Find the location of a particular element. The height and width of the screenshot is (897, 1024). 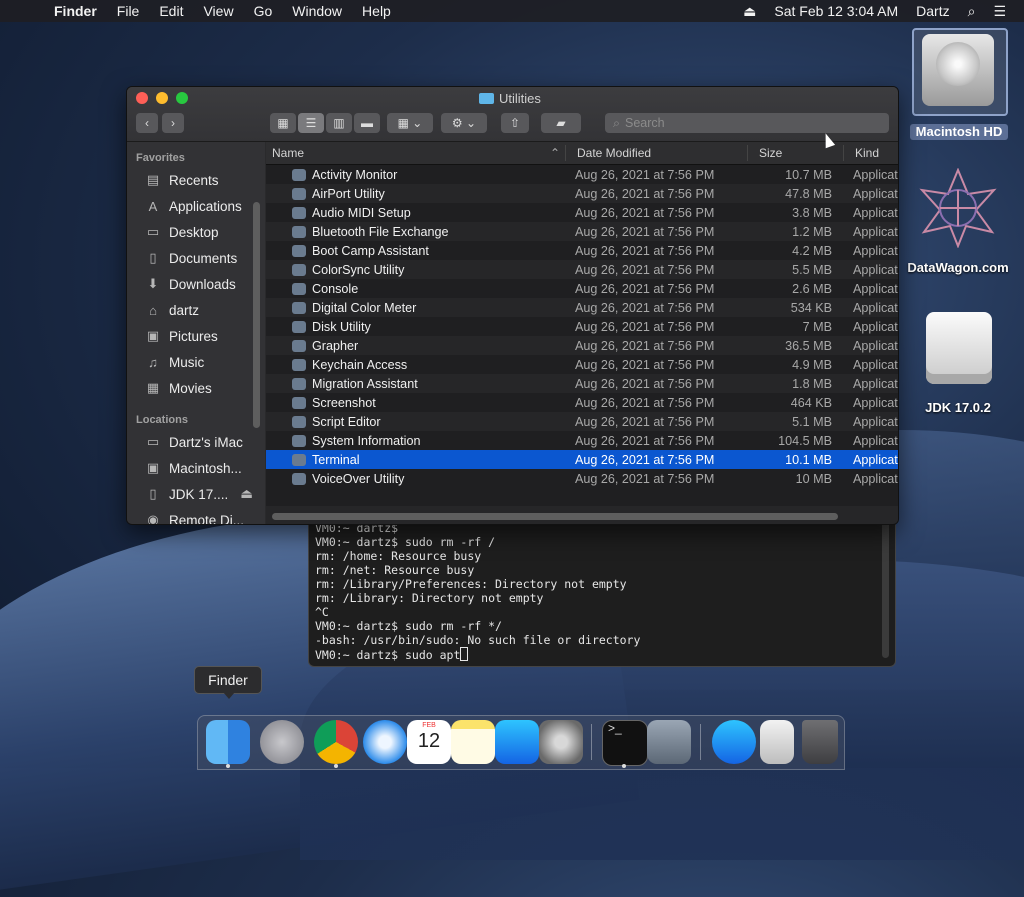

calendar-icon: FEB 12 is located at coordinates (429, 742).